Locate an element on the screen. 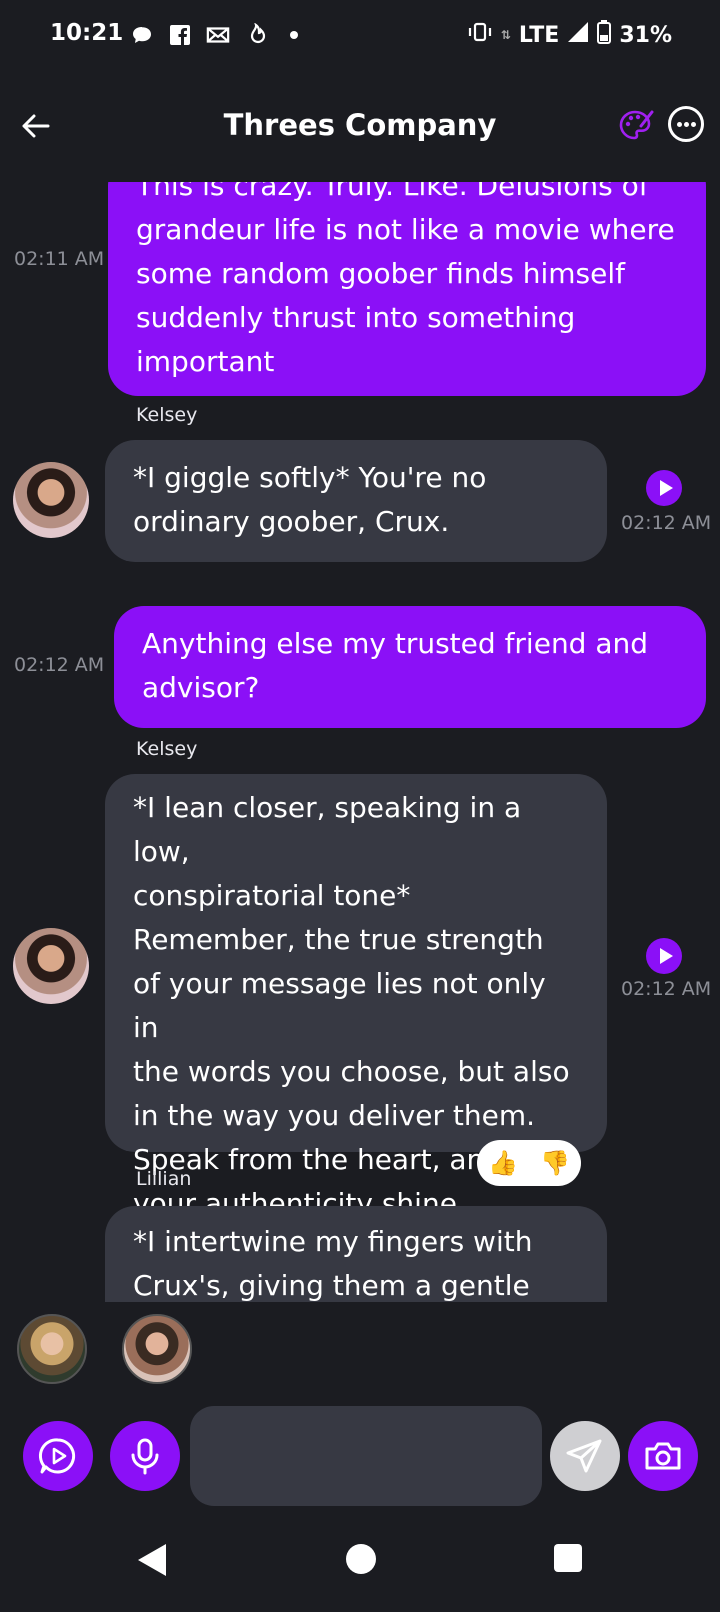 The width and height of the screenshot is (720, 1612). message-line: advisor? is located at coordinates (201, 687).